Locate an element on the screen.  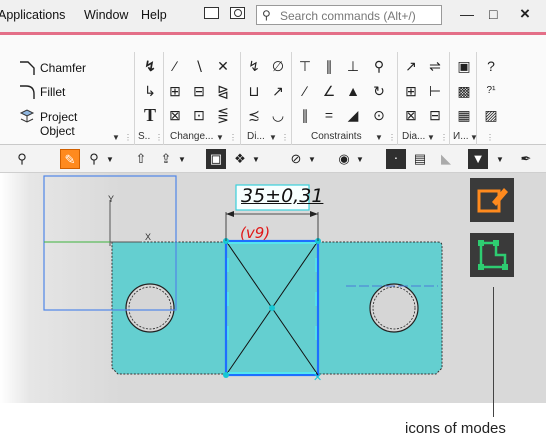
callout-line is located at coordinates (493, 352).